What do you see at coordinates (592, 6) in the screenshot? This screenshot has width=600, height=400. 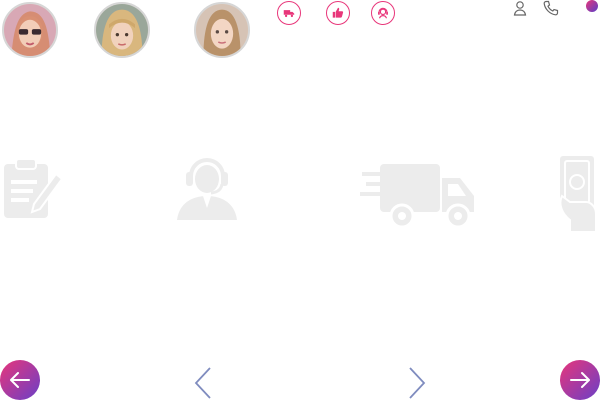 I see `status-dot` at bounding box center [592, 6].